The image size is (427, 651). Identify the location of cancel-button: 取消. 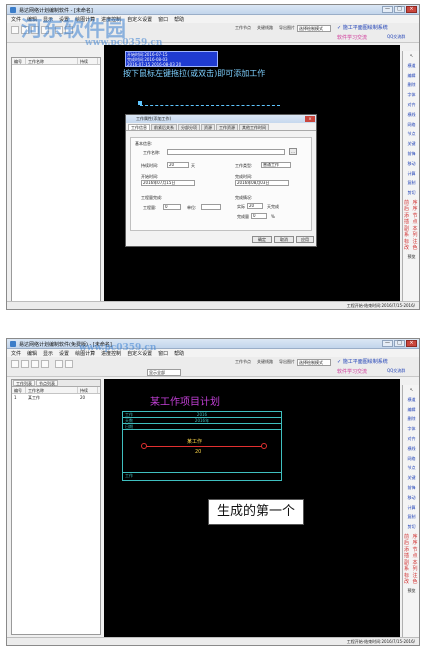
(284, 239).